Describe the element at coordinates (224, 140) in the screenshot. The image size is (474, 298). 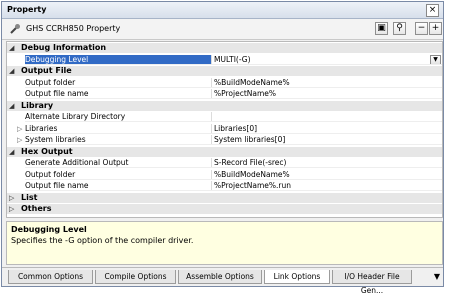
I see `property-row: ▷ System libraries System libraries[0]` at that location.